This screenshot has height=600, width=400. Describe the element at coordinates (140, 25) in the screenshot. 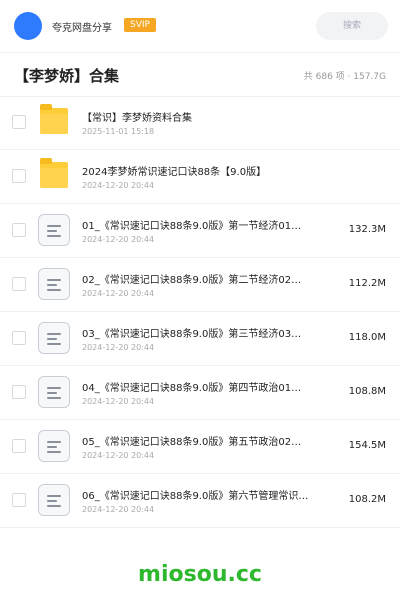

I see `svip-badge: SVIP` at that location.